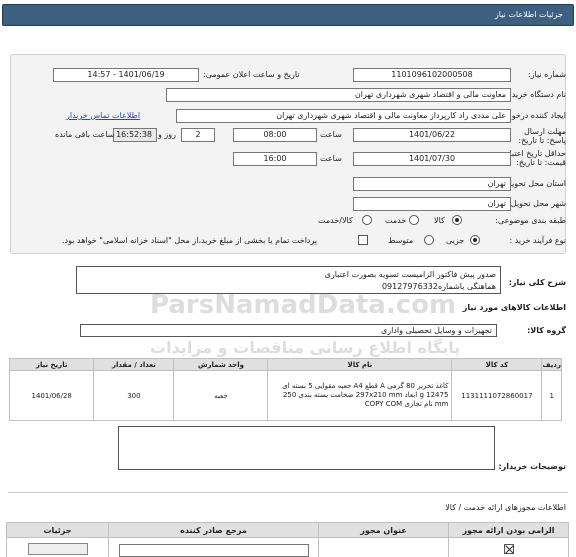 This screenshot has width=576, height=557. What do you see at coordinates (432, 159) in the screenshot?
I see `validity-date-field: 1401/07/30` at bounding box center [432, 159].